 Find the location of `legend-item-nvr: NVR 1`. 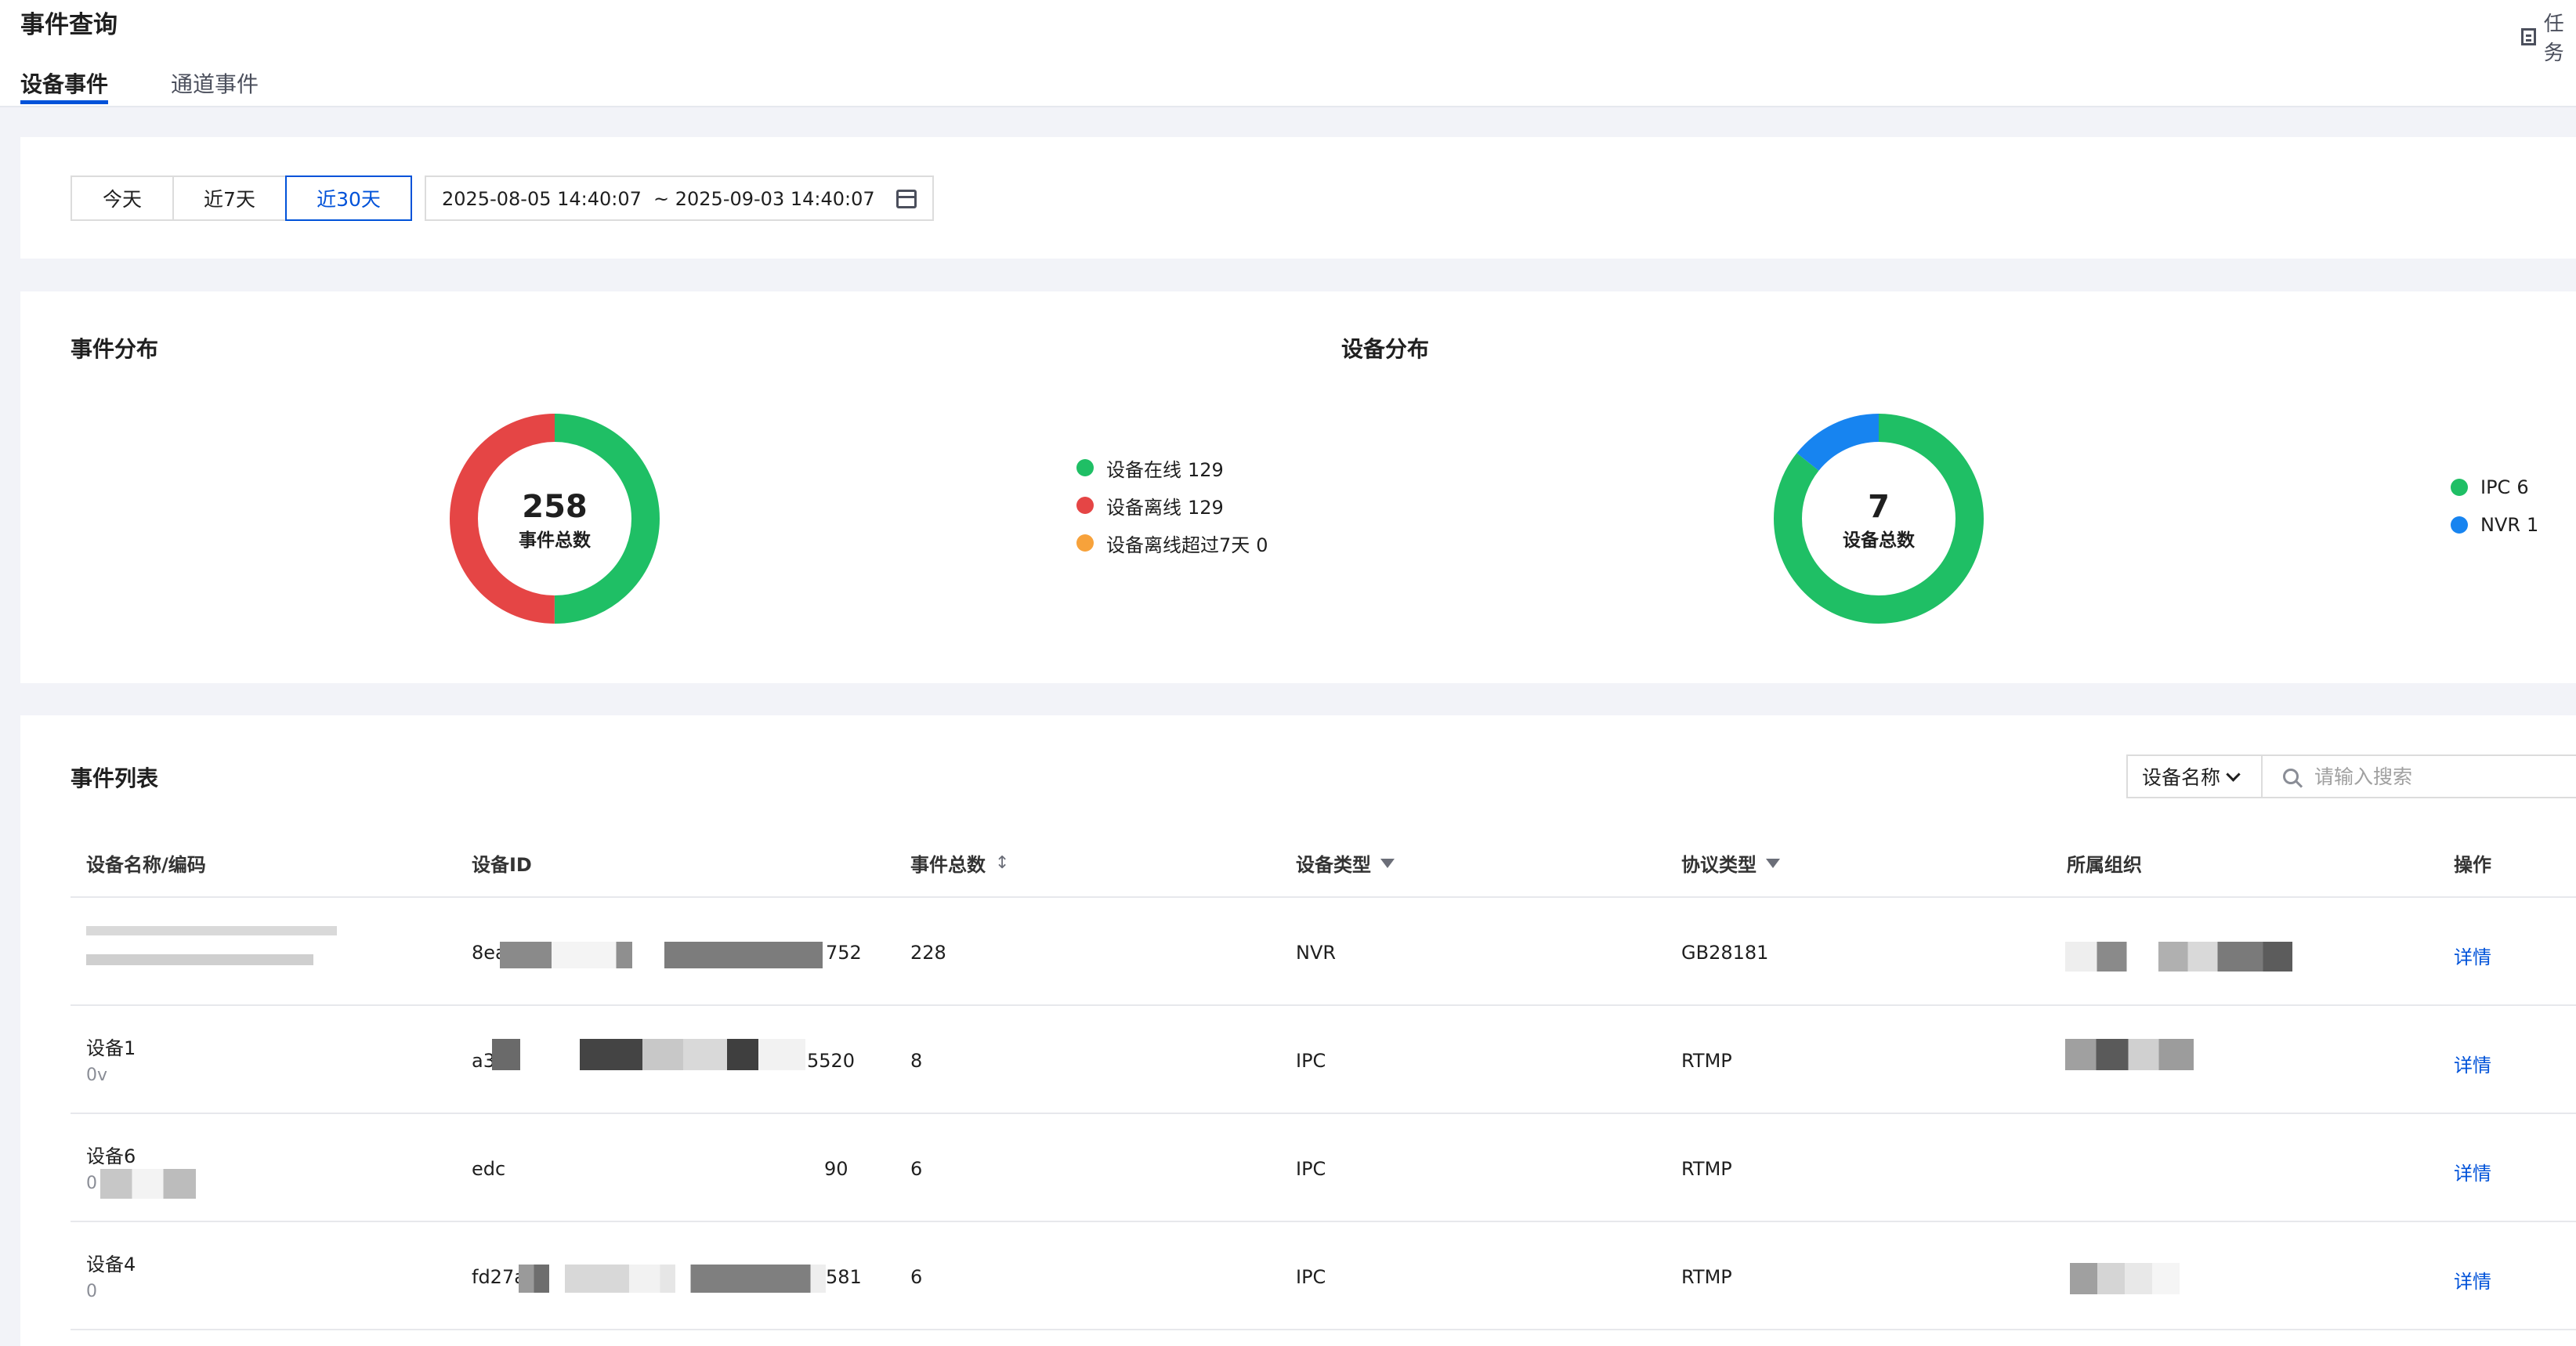

legend-item-nvr: NVR 1 is located at coordinates (2494, 525).